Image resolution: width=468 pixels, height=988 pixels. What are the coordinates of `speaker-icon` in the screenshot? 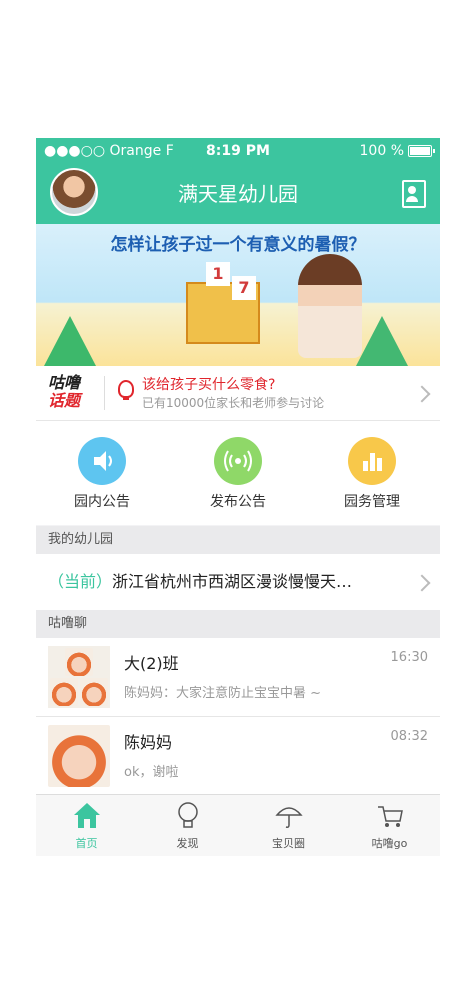 It's located at (102, 461).